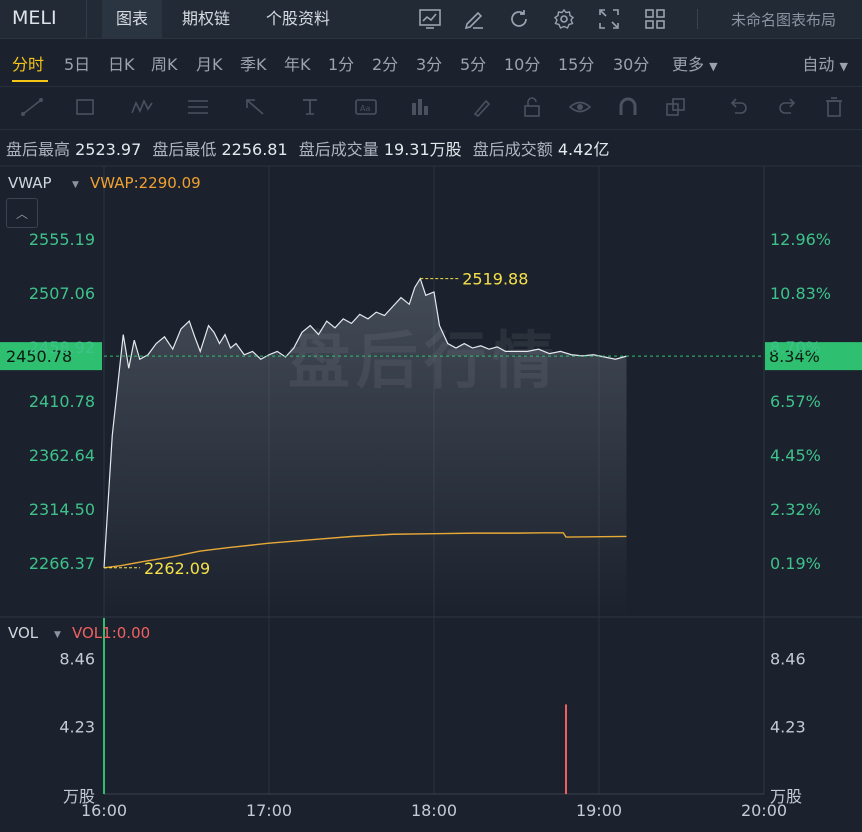 The width and height of the screenshot is (862, 832). I want to click on volume-panel, so click(335, 706).